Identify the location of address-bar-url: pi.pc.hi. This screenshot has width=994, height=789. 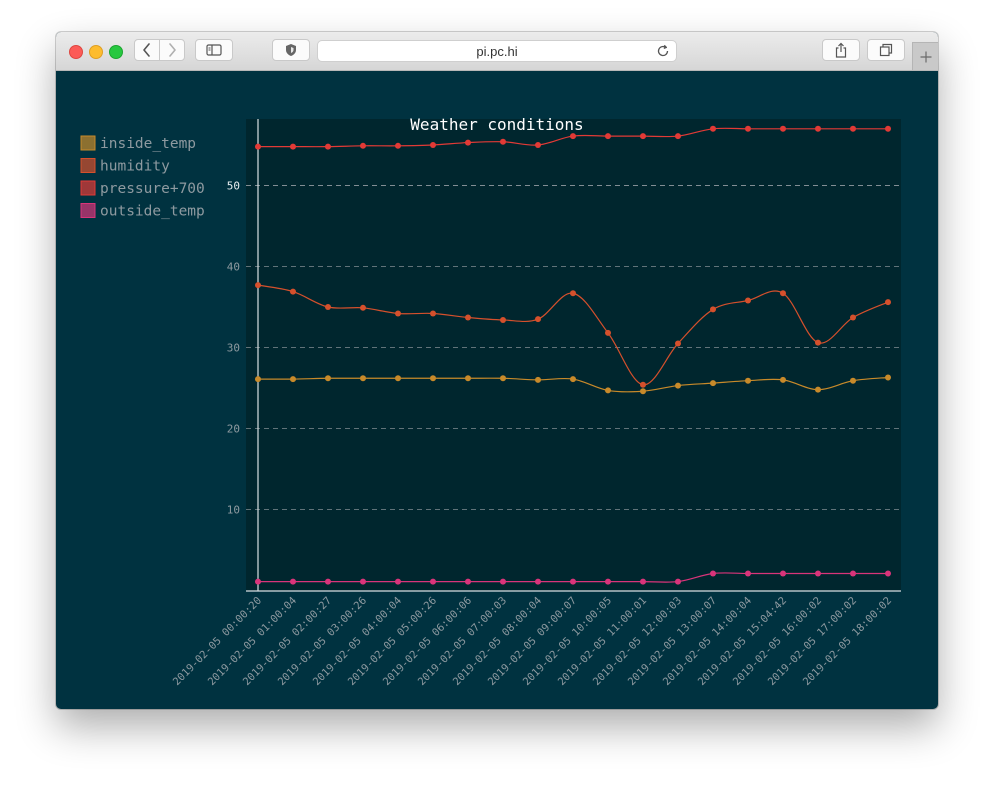
(497, 51).